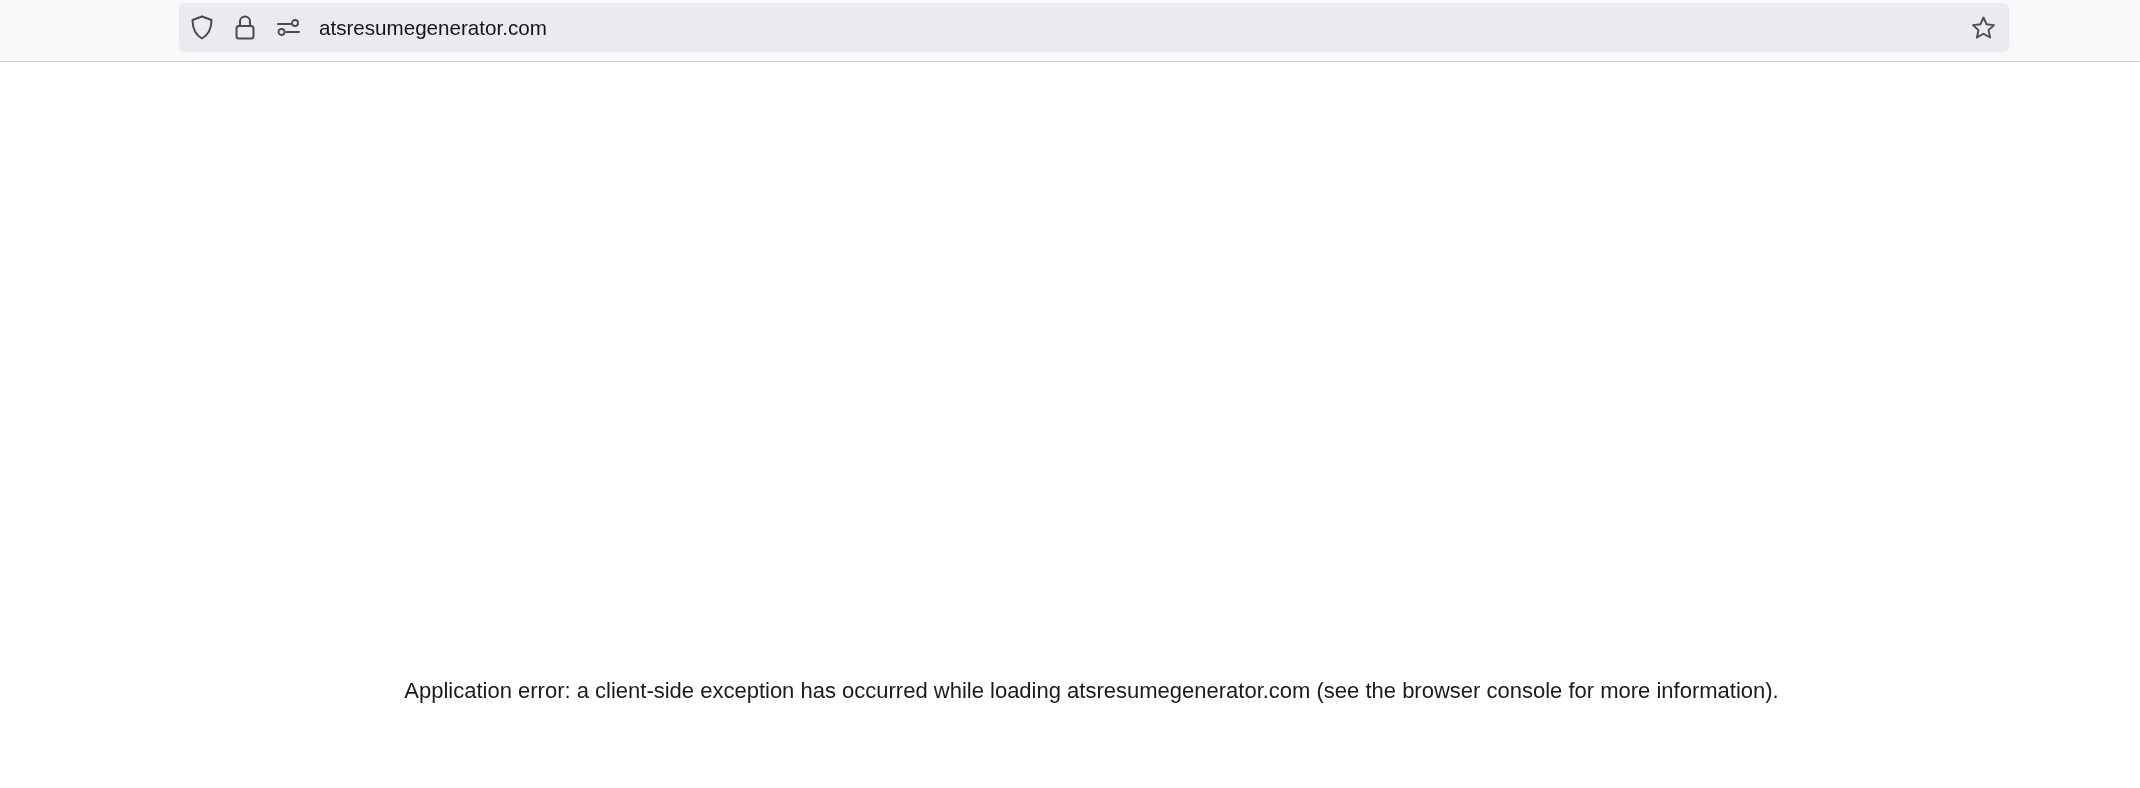  I want to click on url-text: atsresumegenerator.com, so click(1145, 27).